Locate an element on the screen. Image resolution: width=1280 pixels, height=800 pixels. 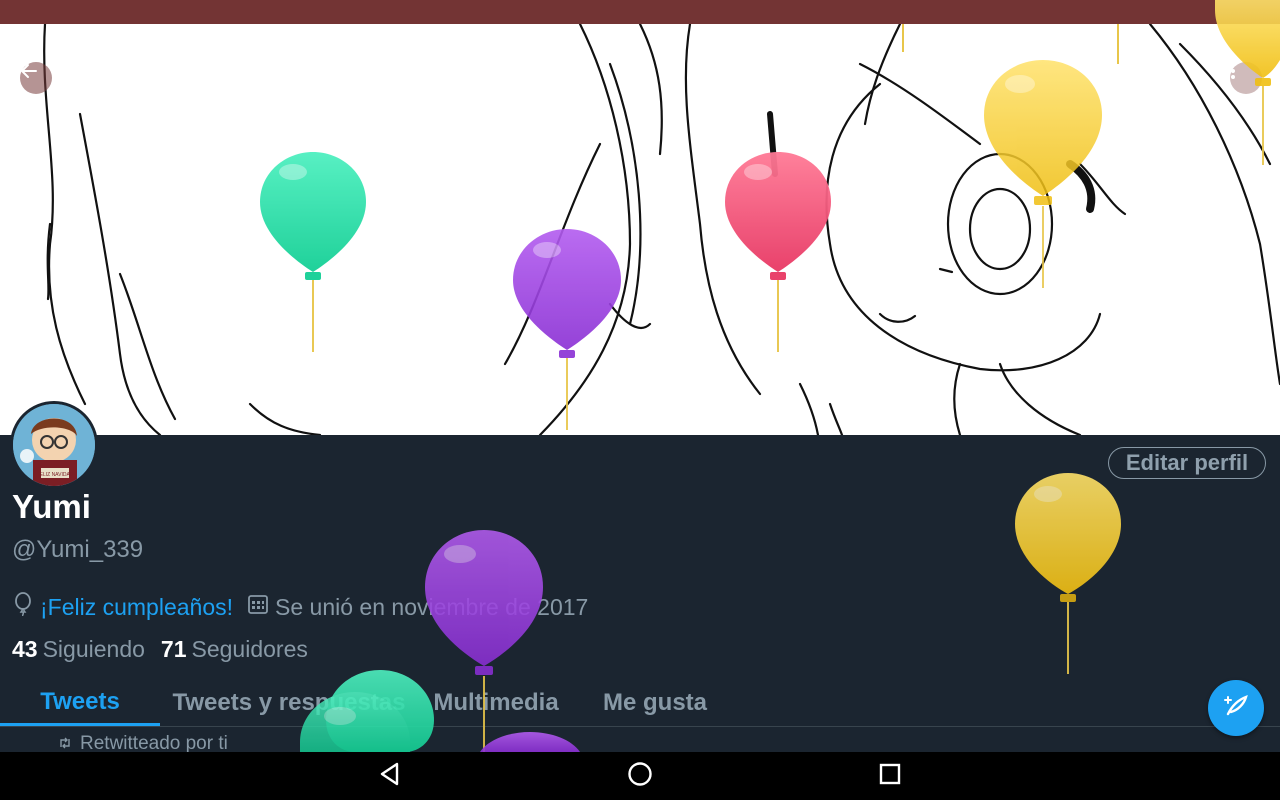
edit-profile-button: Editar perfil is located at coordinates (1187, 463).